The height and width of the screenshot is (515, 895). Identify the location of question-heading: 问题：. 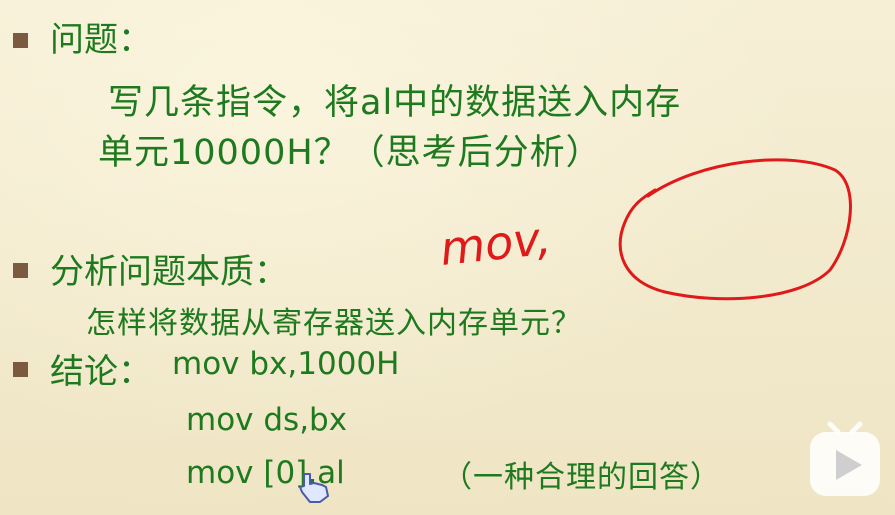
(101, 40).